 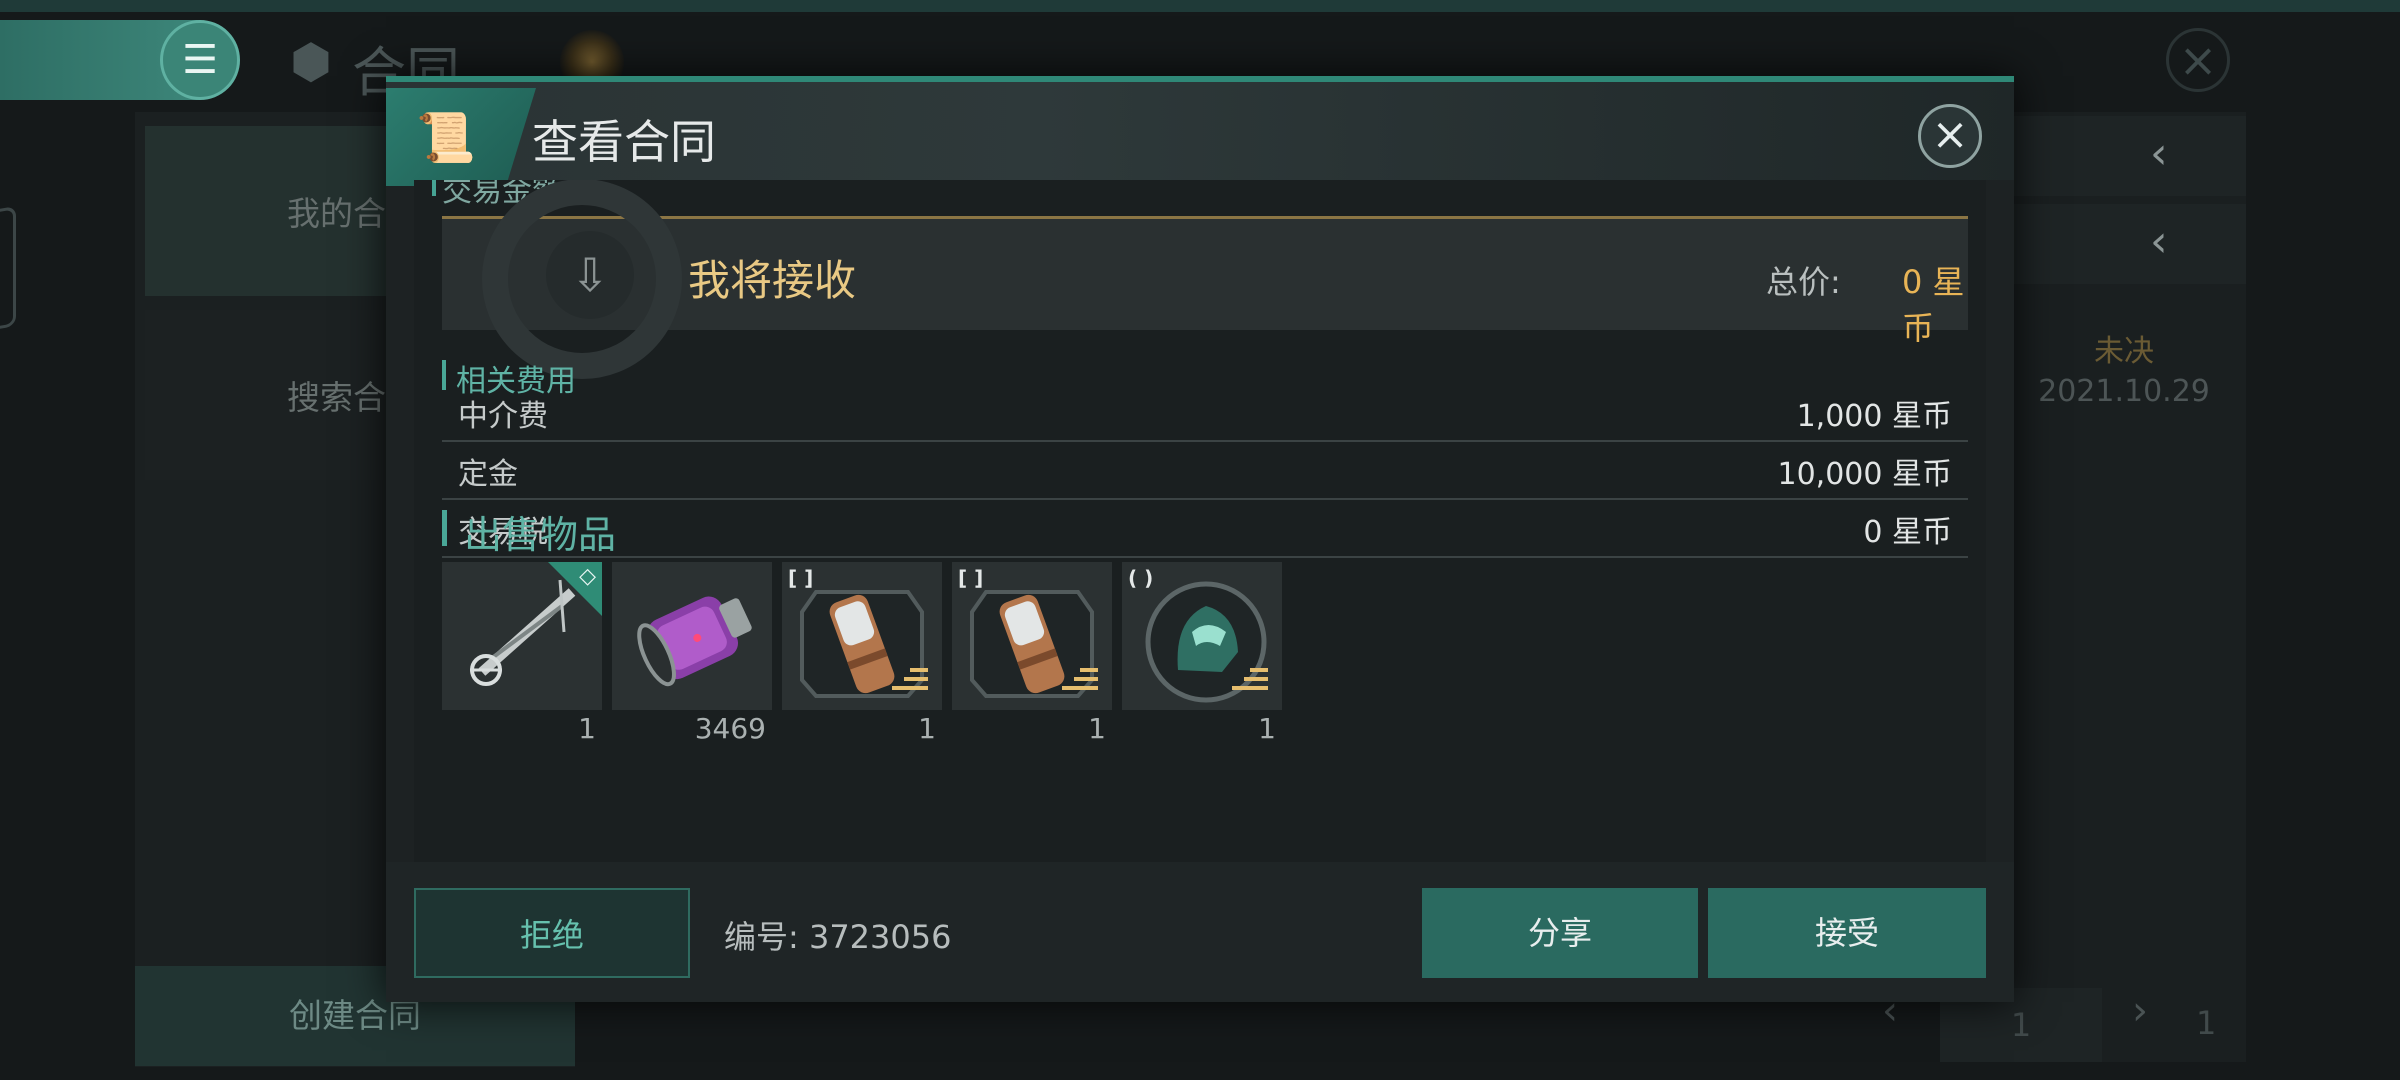 I want to click on close-icon: ×, so click(x=1950, y=134).